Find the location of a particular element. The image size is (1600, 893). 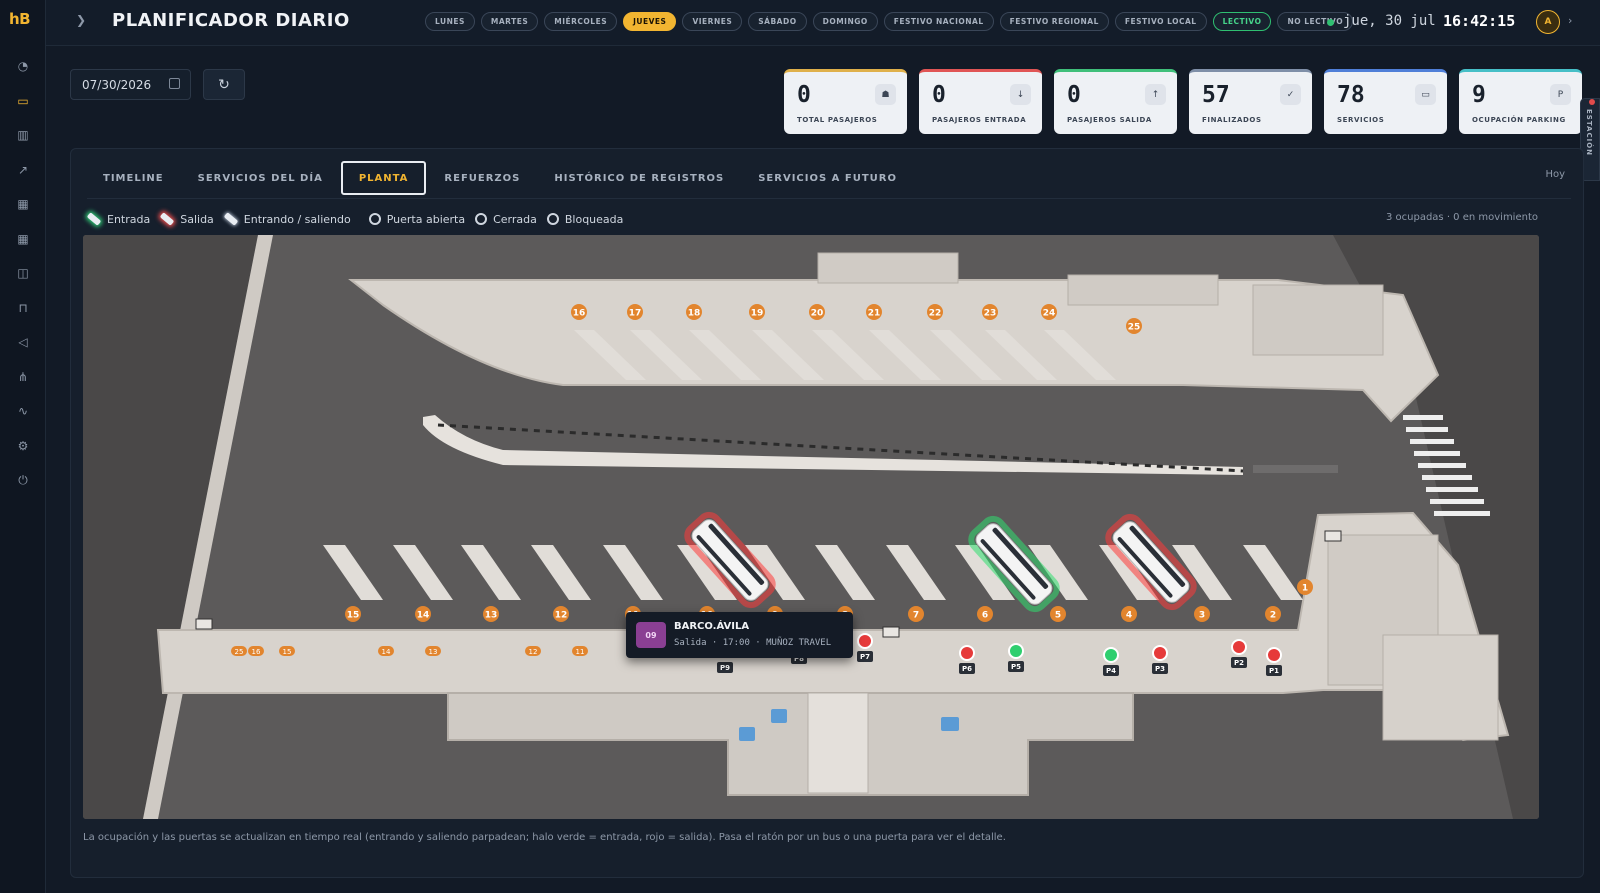

bay-label-22: 22 is located at coordinates (935, 312).